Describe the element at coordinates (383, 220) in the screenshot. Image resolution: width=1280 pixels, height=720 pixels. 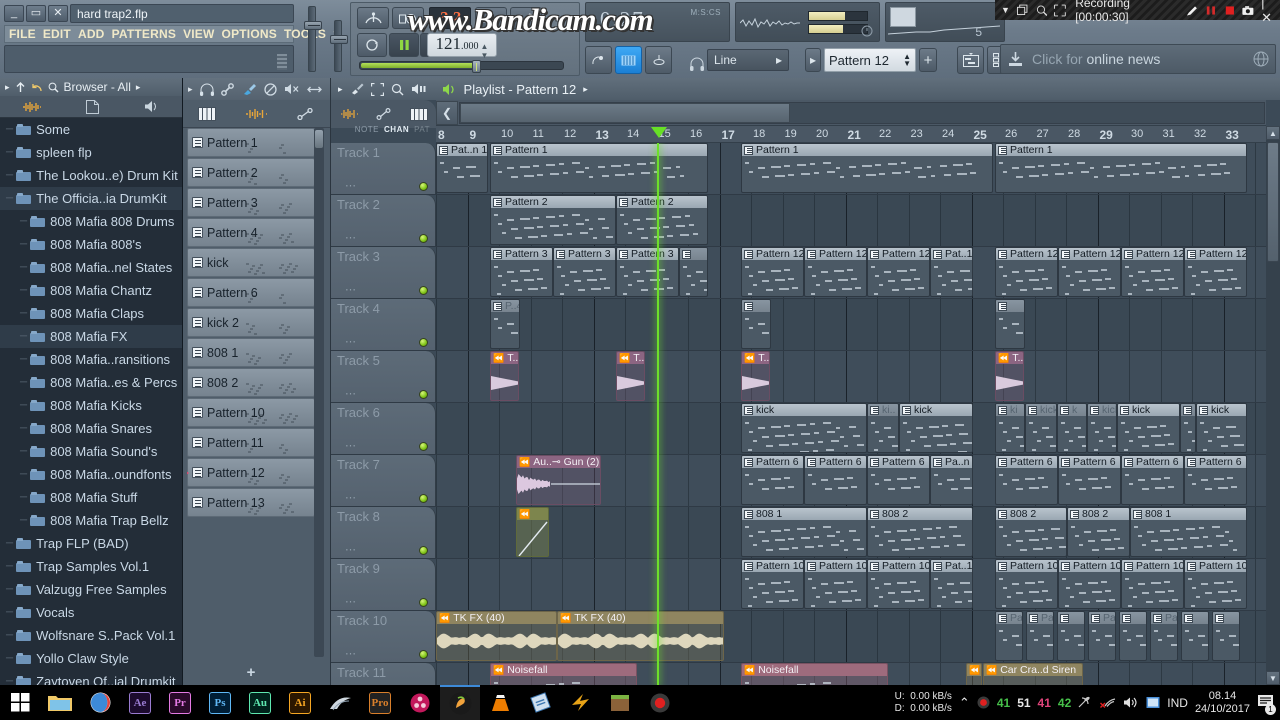
I see `track-header: Track 2 ⋯` at that location.